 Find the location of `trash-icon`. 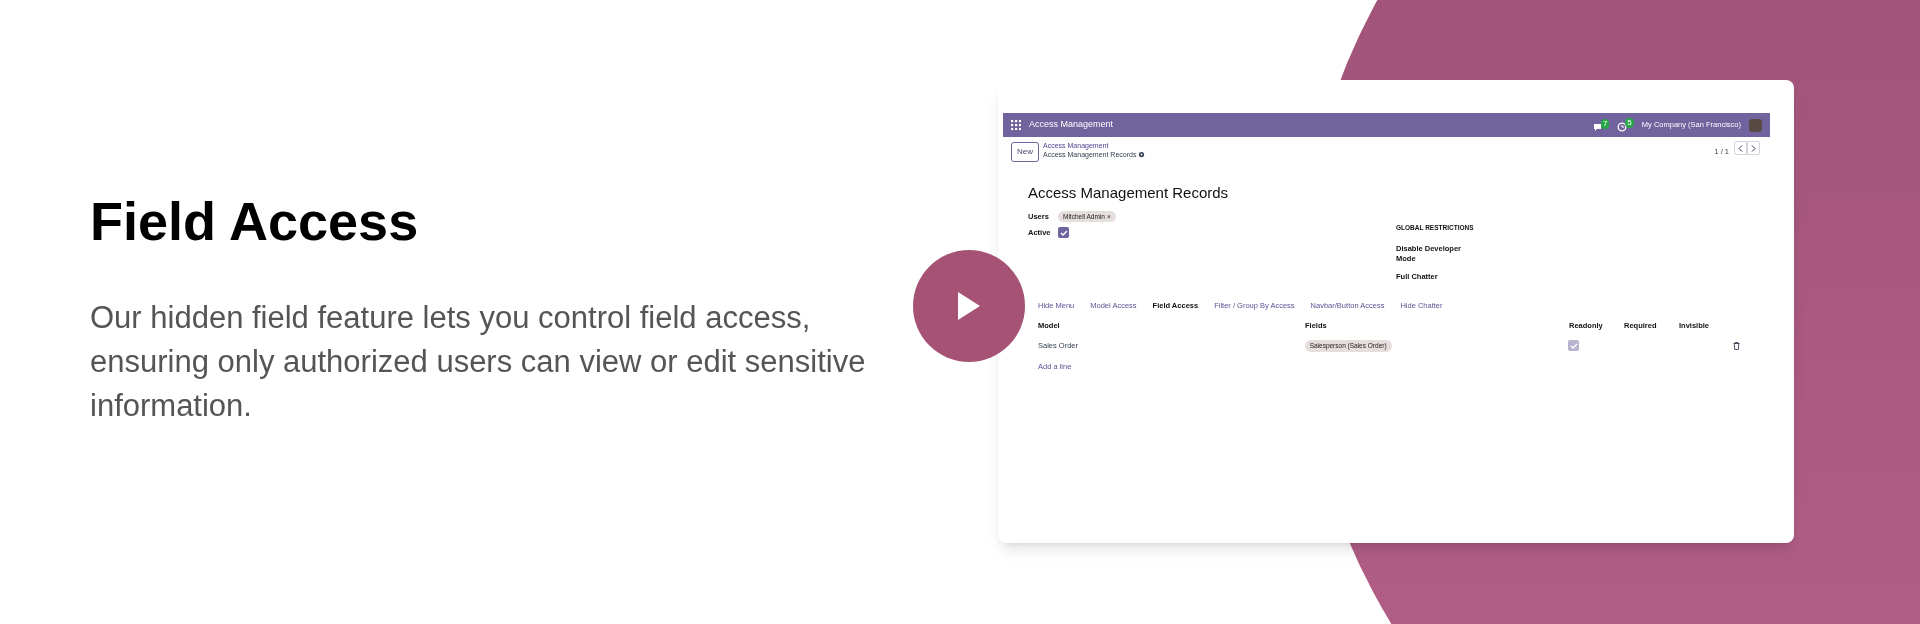

trash-icon is located at coordinates (1736, 345).